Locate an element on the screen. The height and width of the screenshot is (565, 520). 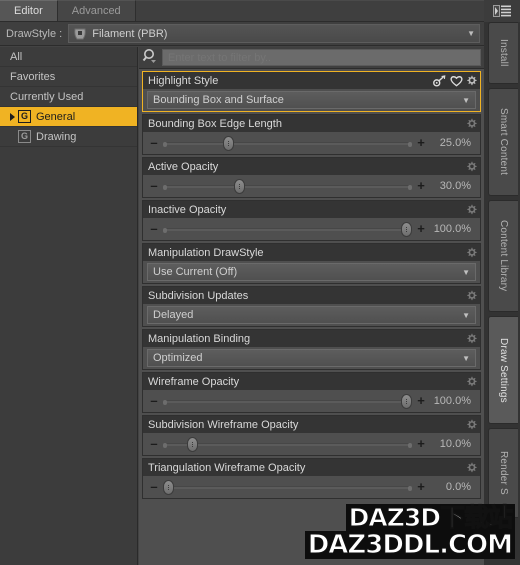
pane-tab-label: Smart Content is located at coordinates (503, 142).